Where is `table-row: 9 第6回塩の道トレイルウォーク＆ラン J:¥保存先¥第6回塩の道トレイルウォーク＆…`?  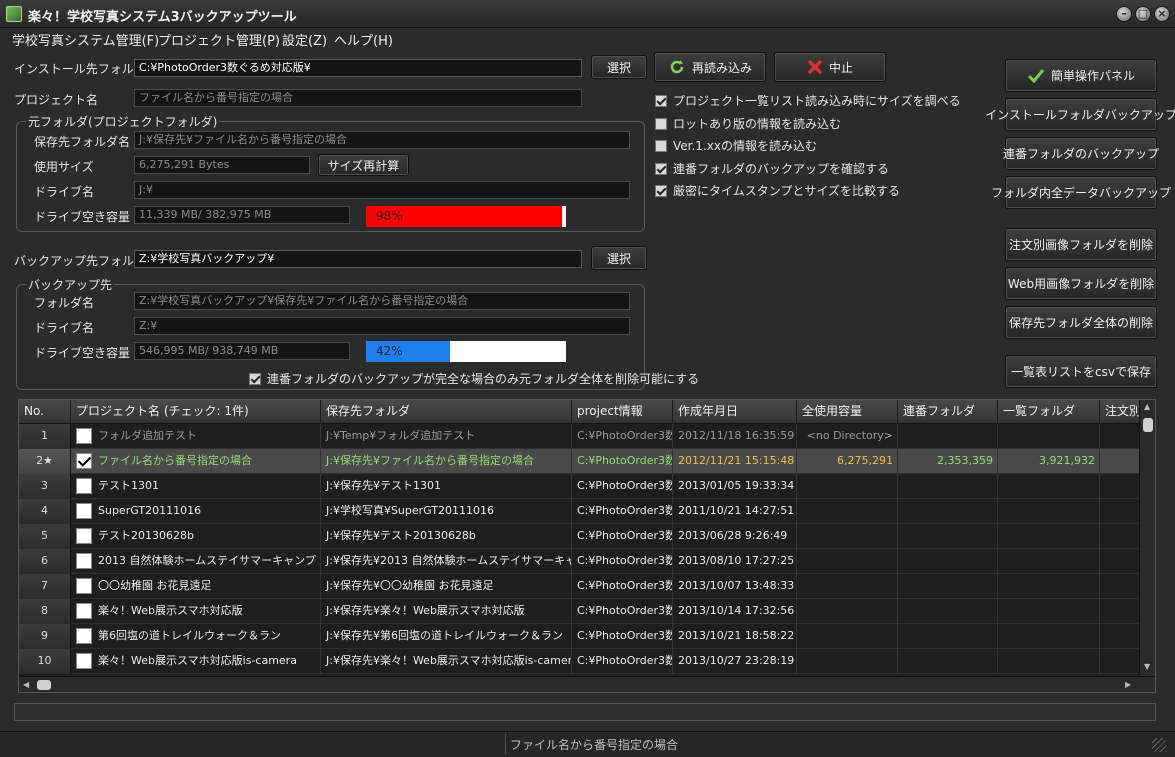
table-row: 9 第6回塩の道トレイルウォーク＆ラン J:¥保存先¥第6回塩の道トレイルウォーク＆… is located at coordinates (579, 636).